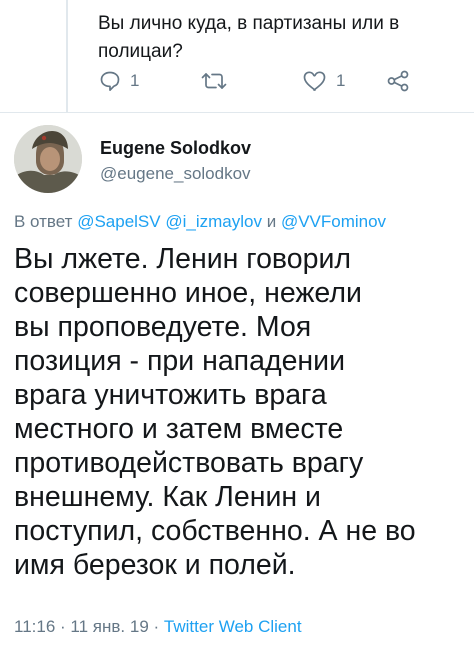  I want to click on tweet-meta: 11:16 · 11 янв. 19 · Twitter Web Client, so click(158, 627).